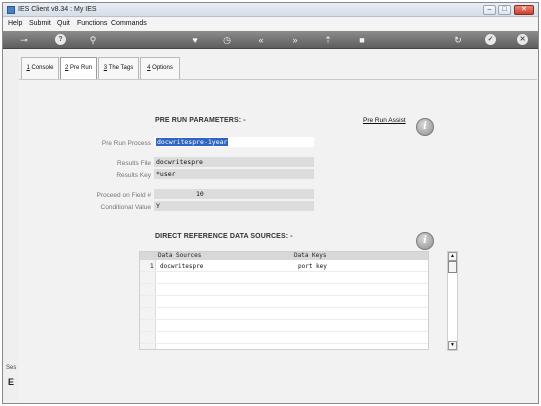  Describe the element at coordinates (270, 24) in the screenshot. I see `menu-bar: Help Submit Quit Functions Commands` at that location.